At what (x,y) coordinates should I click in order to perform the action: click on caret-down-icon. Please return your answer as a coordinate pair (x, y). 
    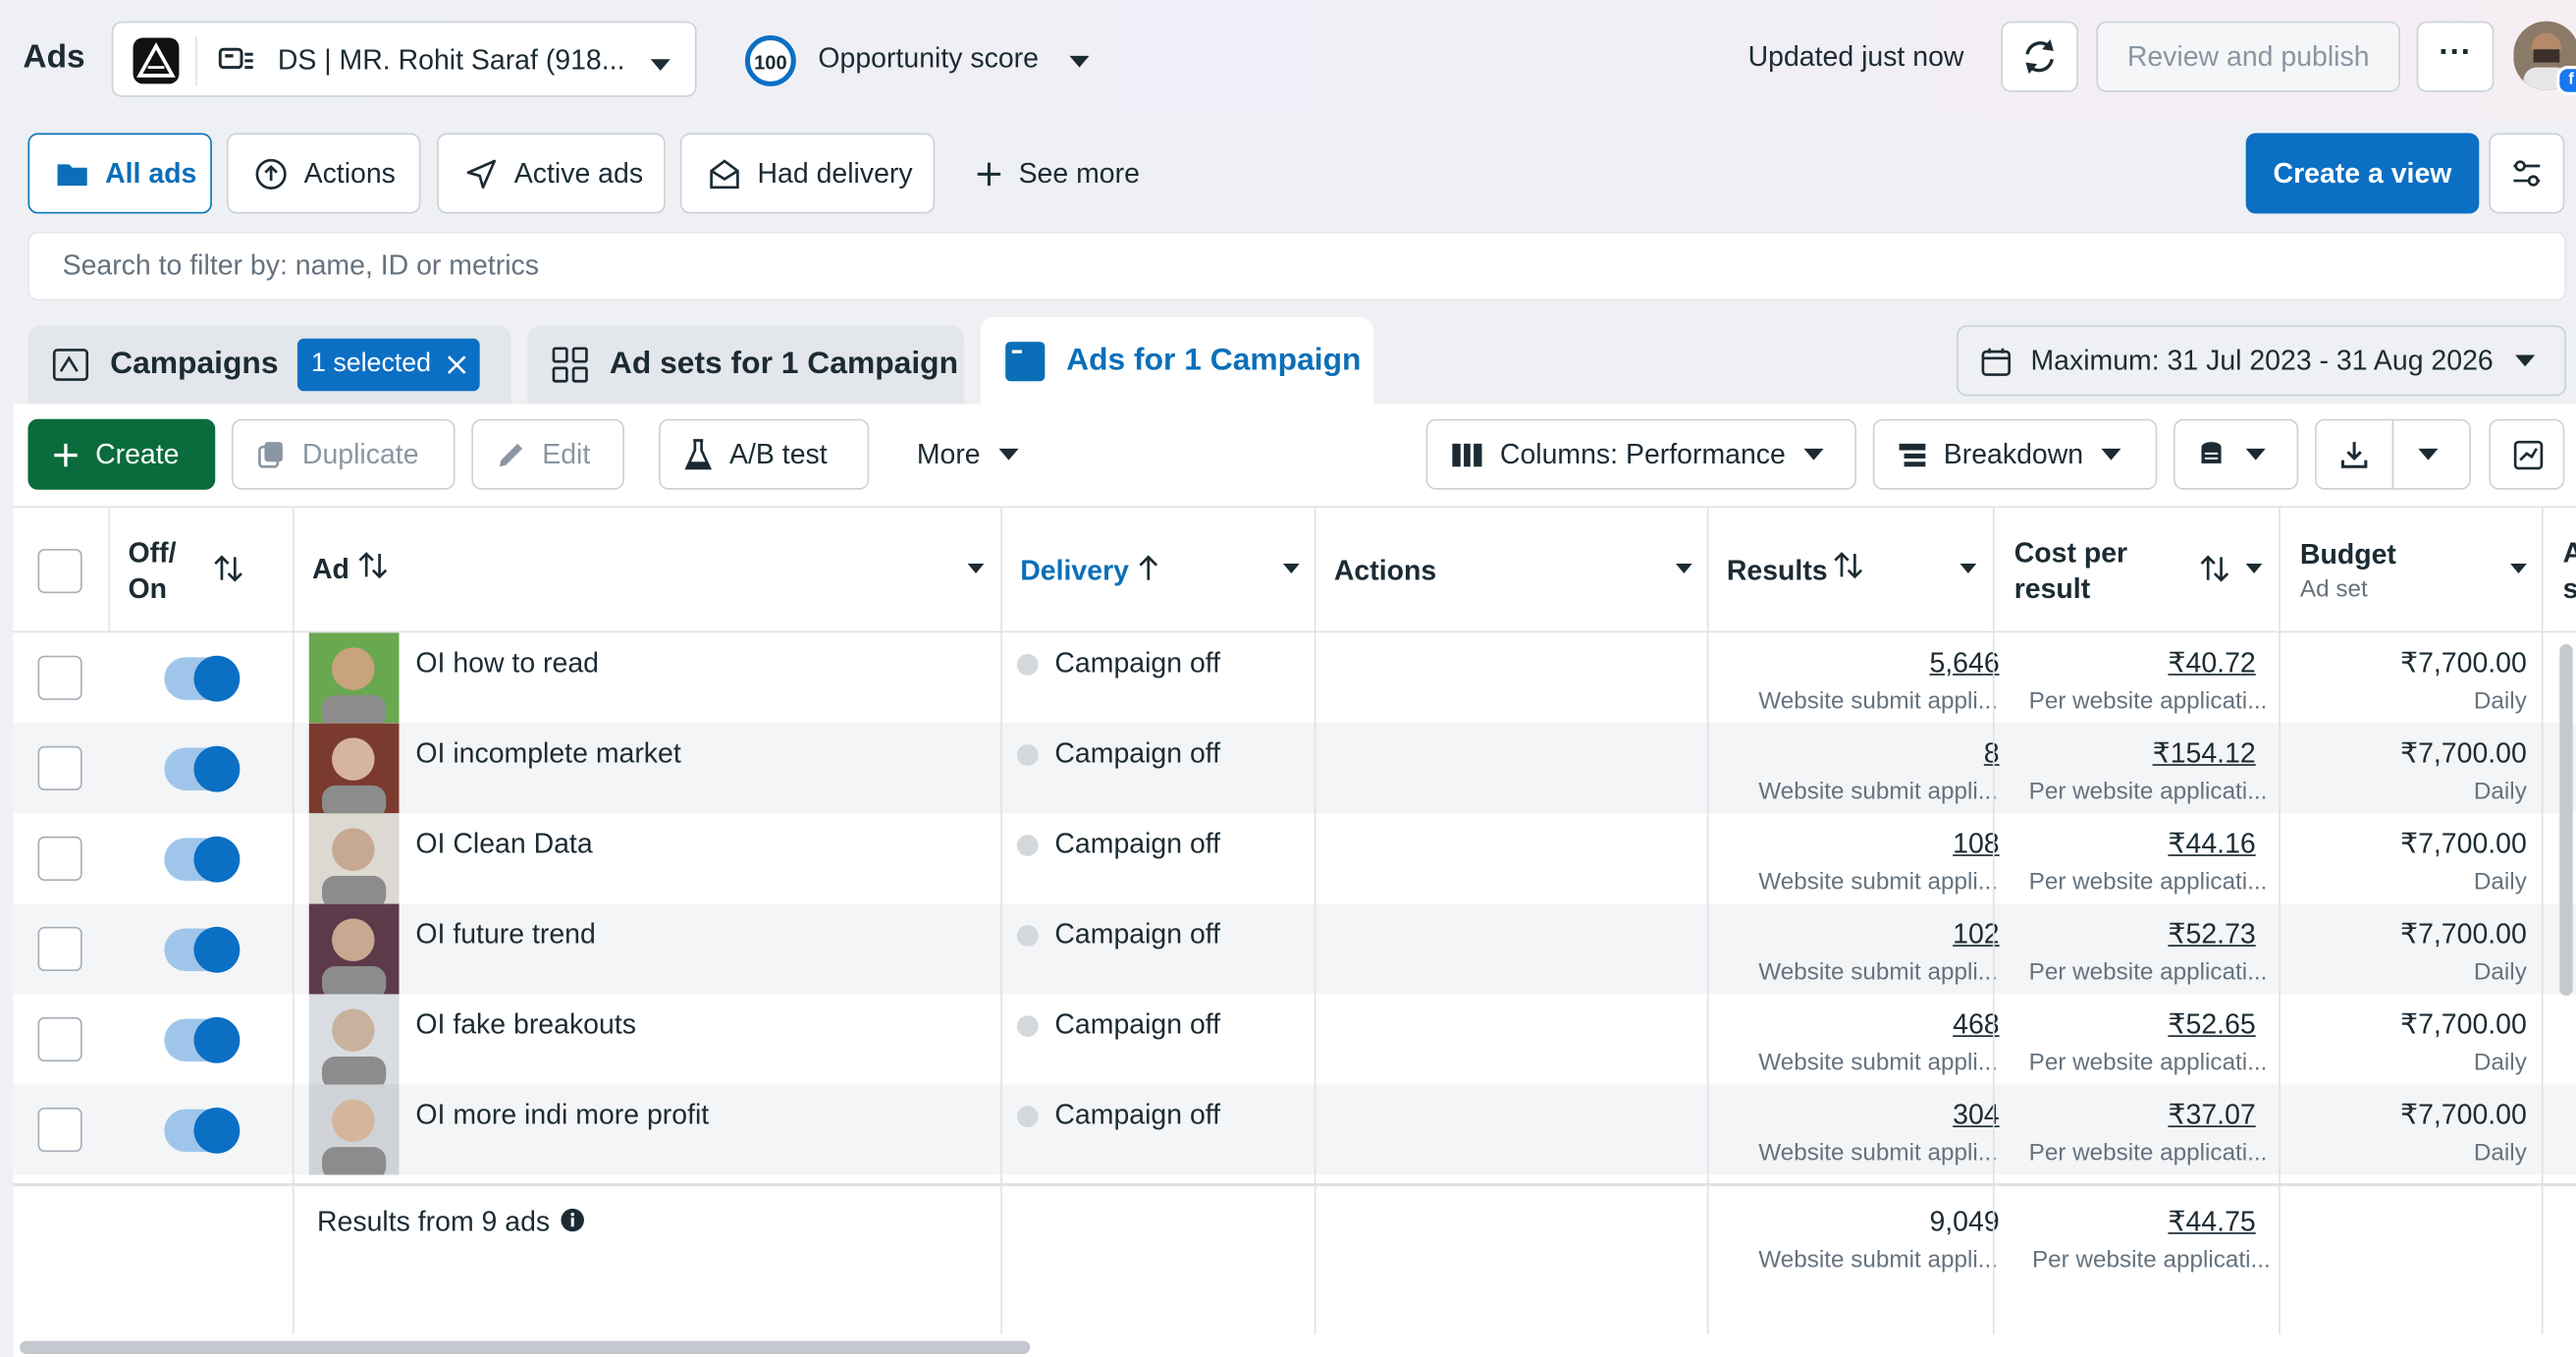
    Looking at the image, I should click on (1079, 64).